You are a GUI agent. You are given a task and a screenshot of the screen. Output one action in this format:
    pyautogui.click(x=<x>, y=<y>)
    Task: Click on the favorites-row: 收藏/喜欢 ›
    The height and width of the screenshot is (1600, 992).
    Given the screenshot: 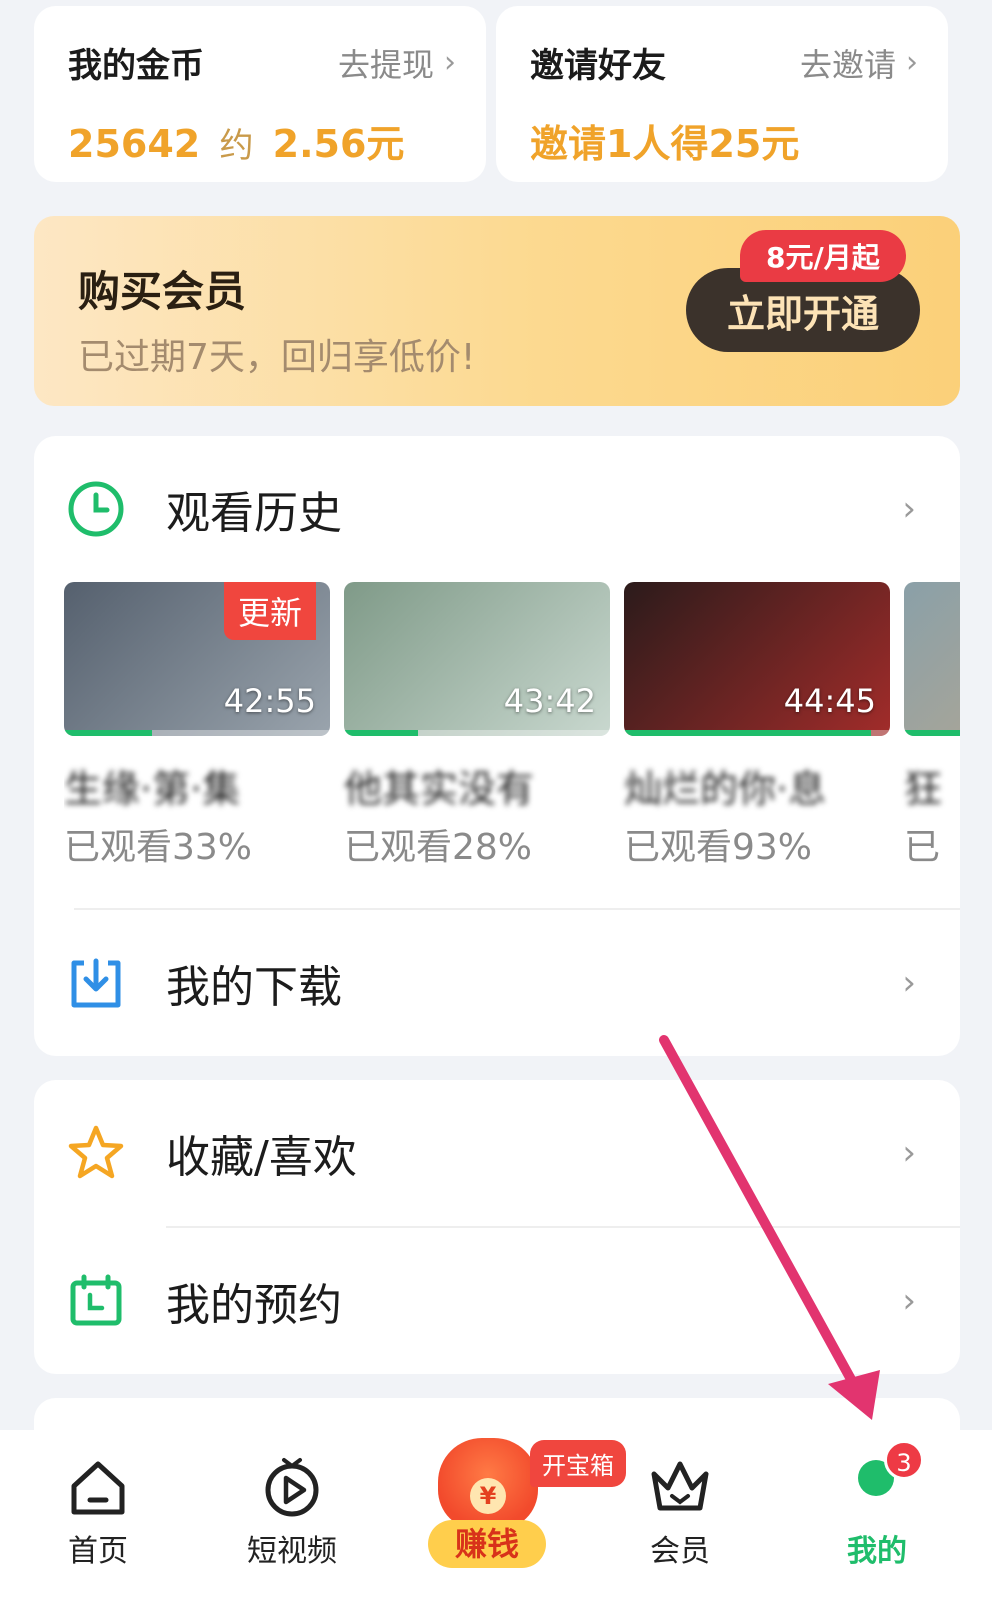 What is the action you would take?
    pyautogui.click(x=497, y=1153)
    